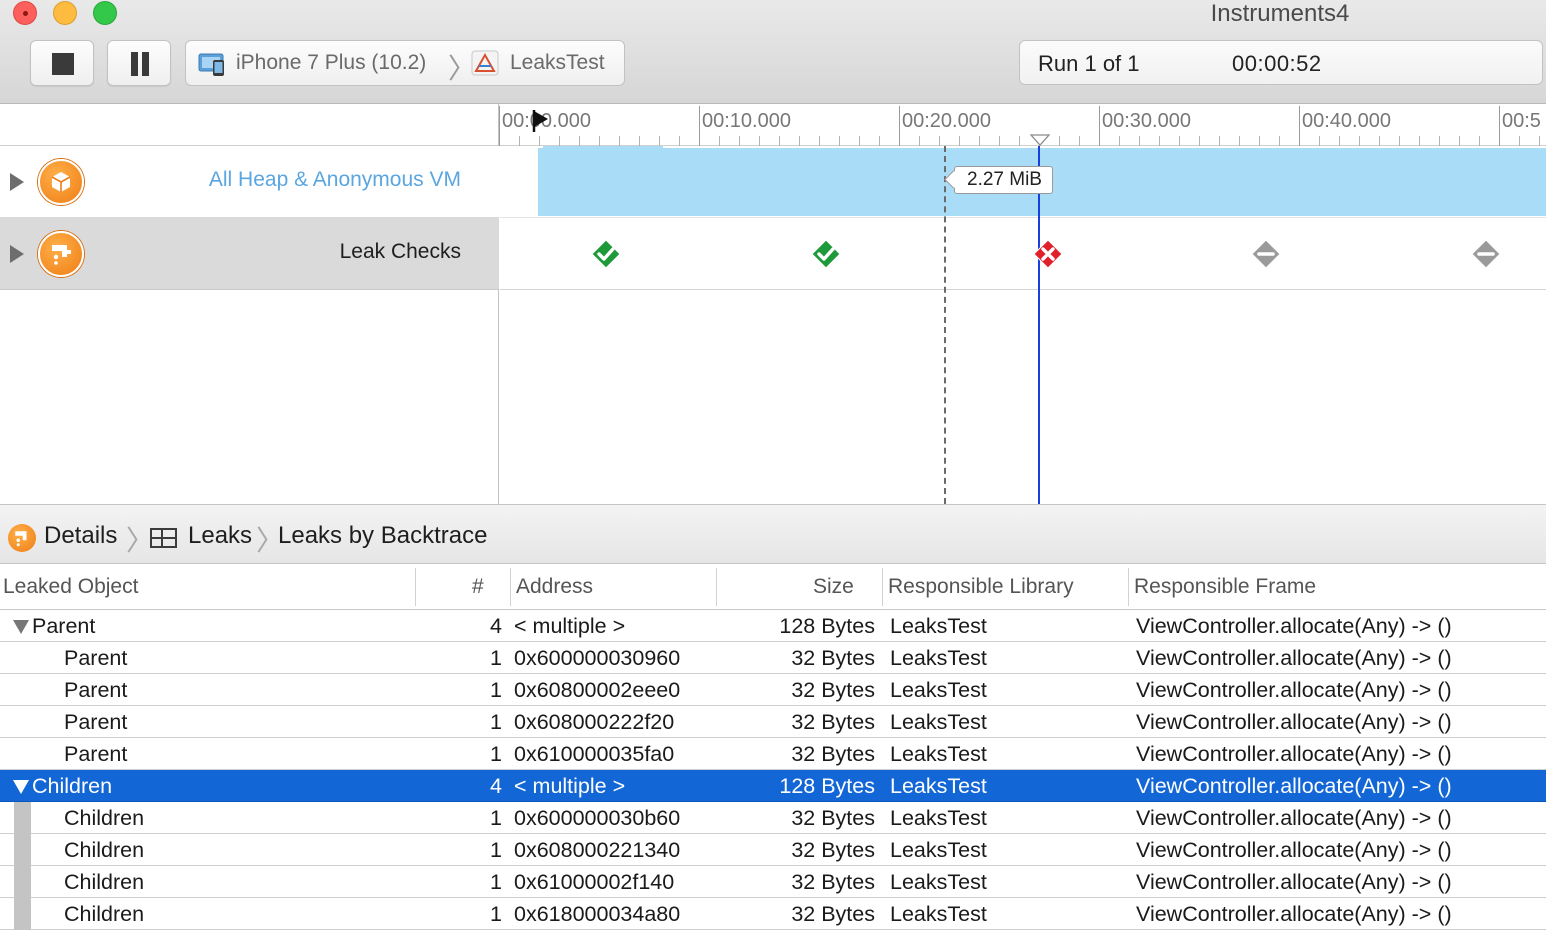 This screenshot has height=930, width=1546. What do you see at coordinates (746, 121) in the screenshot?
I see `ruler-tick-label: 00:10.000` at bounding box center [746, 121].